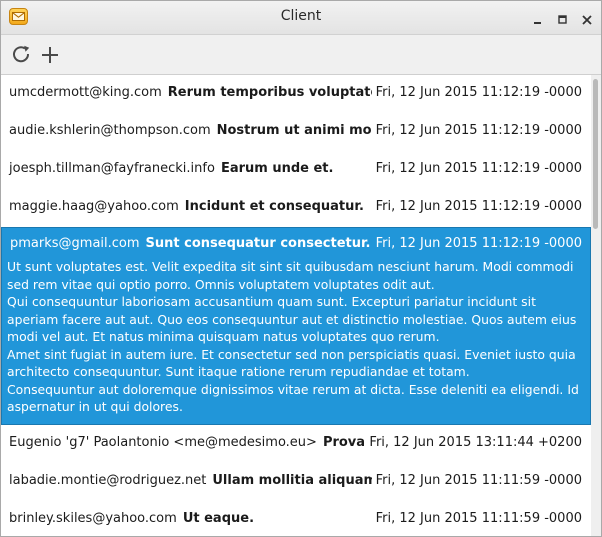 This screenshot has height=537, width=602. What do you see at coordinates (563, 17) in the screenshot?
I see `maximize-button` at bounding box center [563, 17].